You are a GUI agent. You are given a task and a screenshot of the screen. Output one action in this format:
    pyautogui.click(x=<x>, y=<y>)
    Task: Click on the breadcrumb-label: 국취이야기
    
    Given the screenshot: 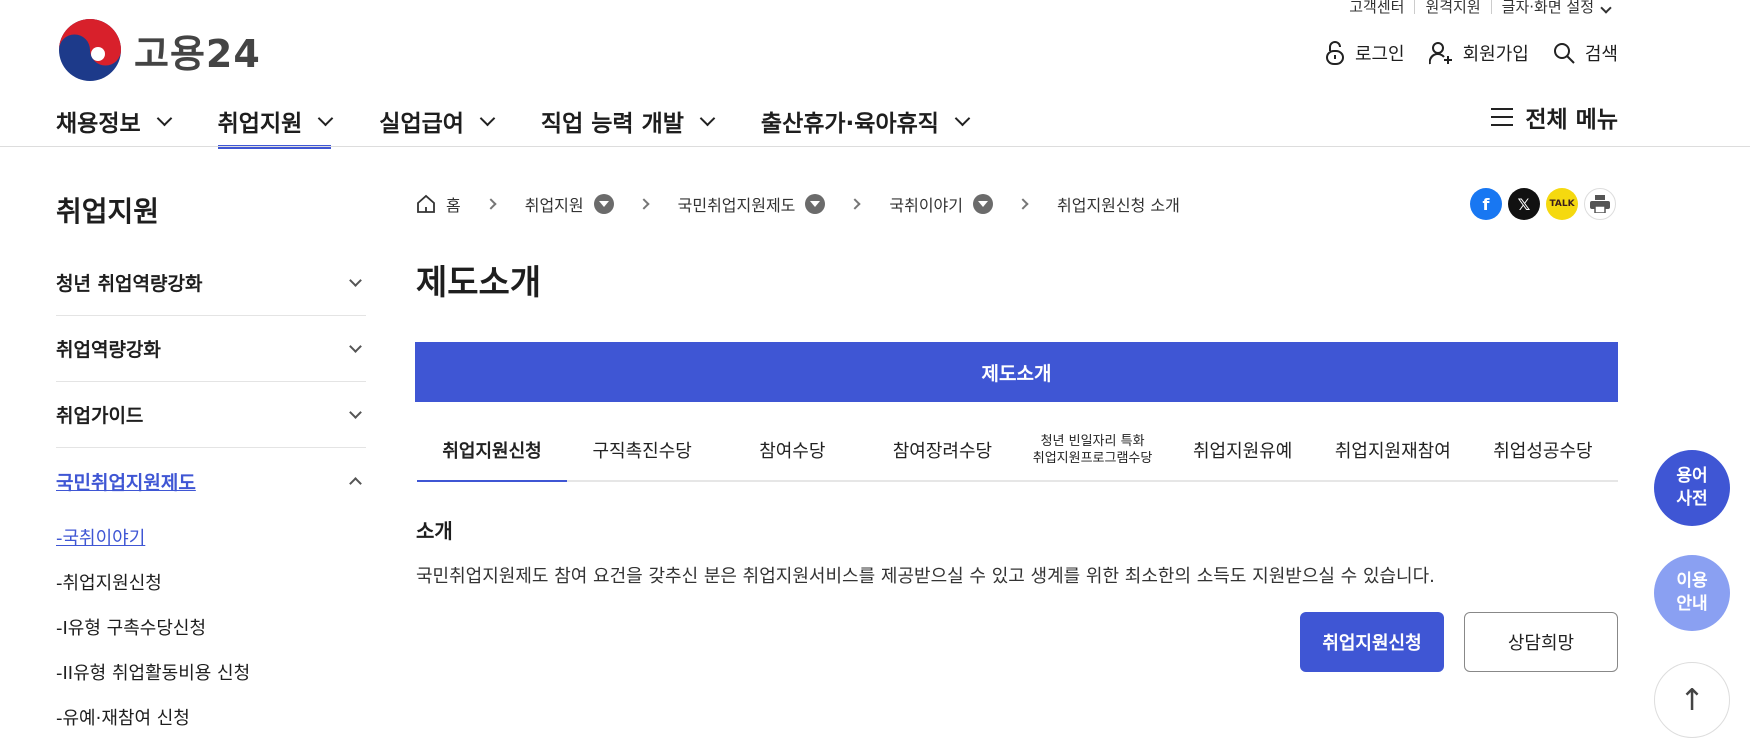 What is the action you would take?
    pyautogui.click(x=926, y=205)
    